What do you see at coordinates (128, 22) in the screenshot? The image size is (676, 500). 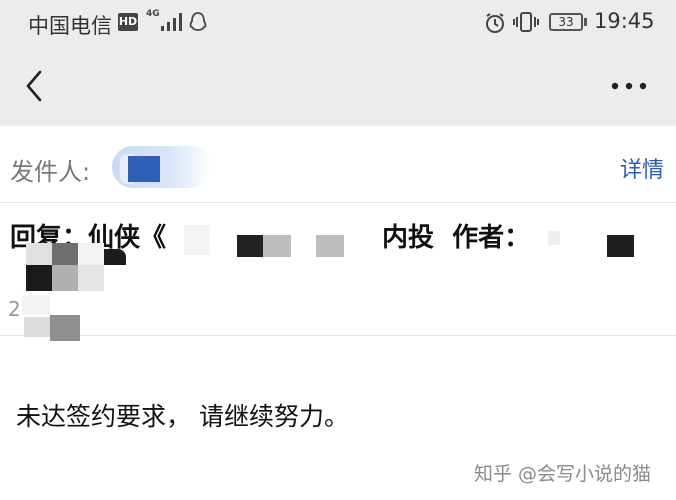 I see `hd-badge: HD` at bounding box center [128, 22].